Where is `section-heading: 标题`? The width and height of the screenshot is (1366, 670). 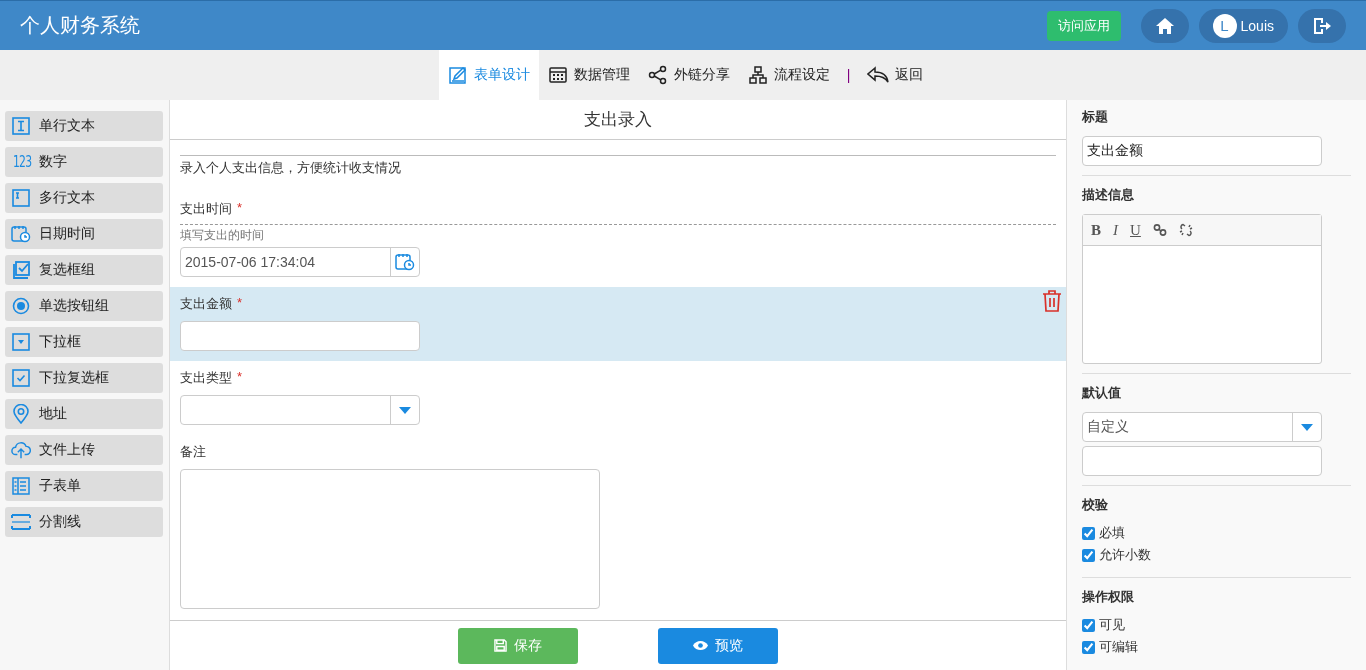 section-heading: 标题 is located at coordinates (1095, 117).